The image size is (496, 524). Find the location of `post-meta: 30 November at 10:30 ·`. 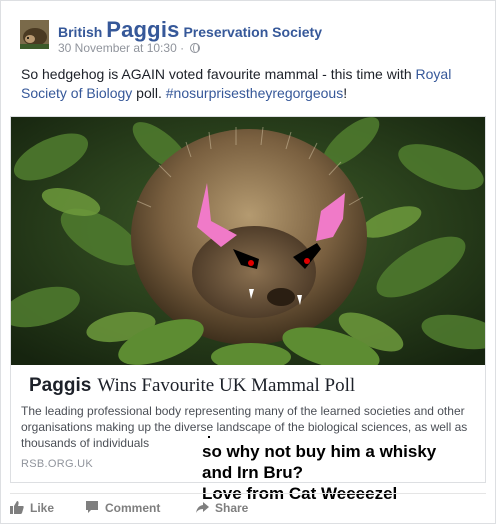

post-meta: 30 November at 10:30 · is located at coordinates (129, 48).